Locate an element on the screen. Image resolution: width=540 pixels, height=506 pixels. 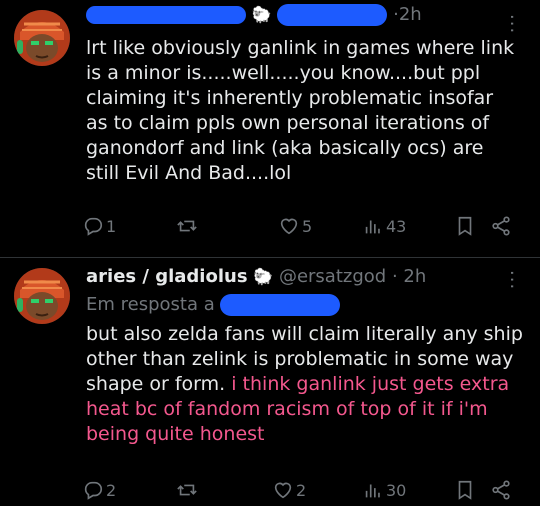
reply-count: 2 is located at coordinates (111, 490).